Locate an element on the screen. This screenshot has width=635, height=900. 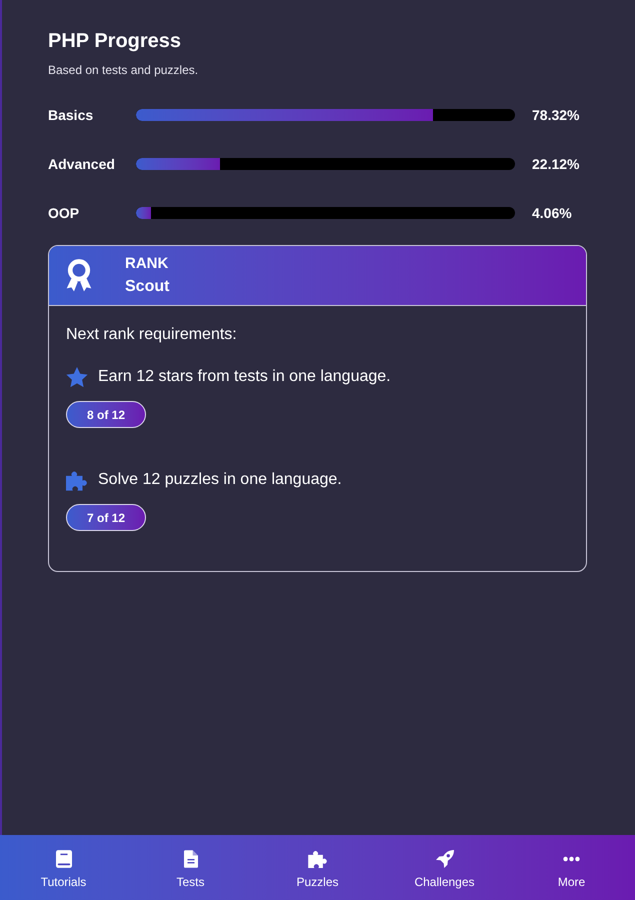
rank-name: Scout is located at coordinates (147, 287).